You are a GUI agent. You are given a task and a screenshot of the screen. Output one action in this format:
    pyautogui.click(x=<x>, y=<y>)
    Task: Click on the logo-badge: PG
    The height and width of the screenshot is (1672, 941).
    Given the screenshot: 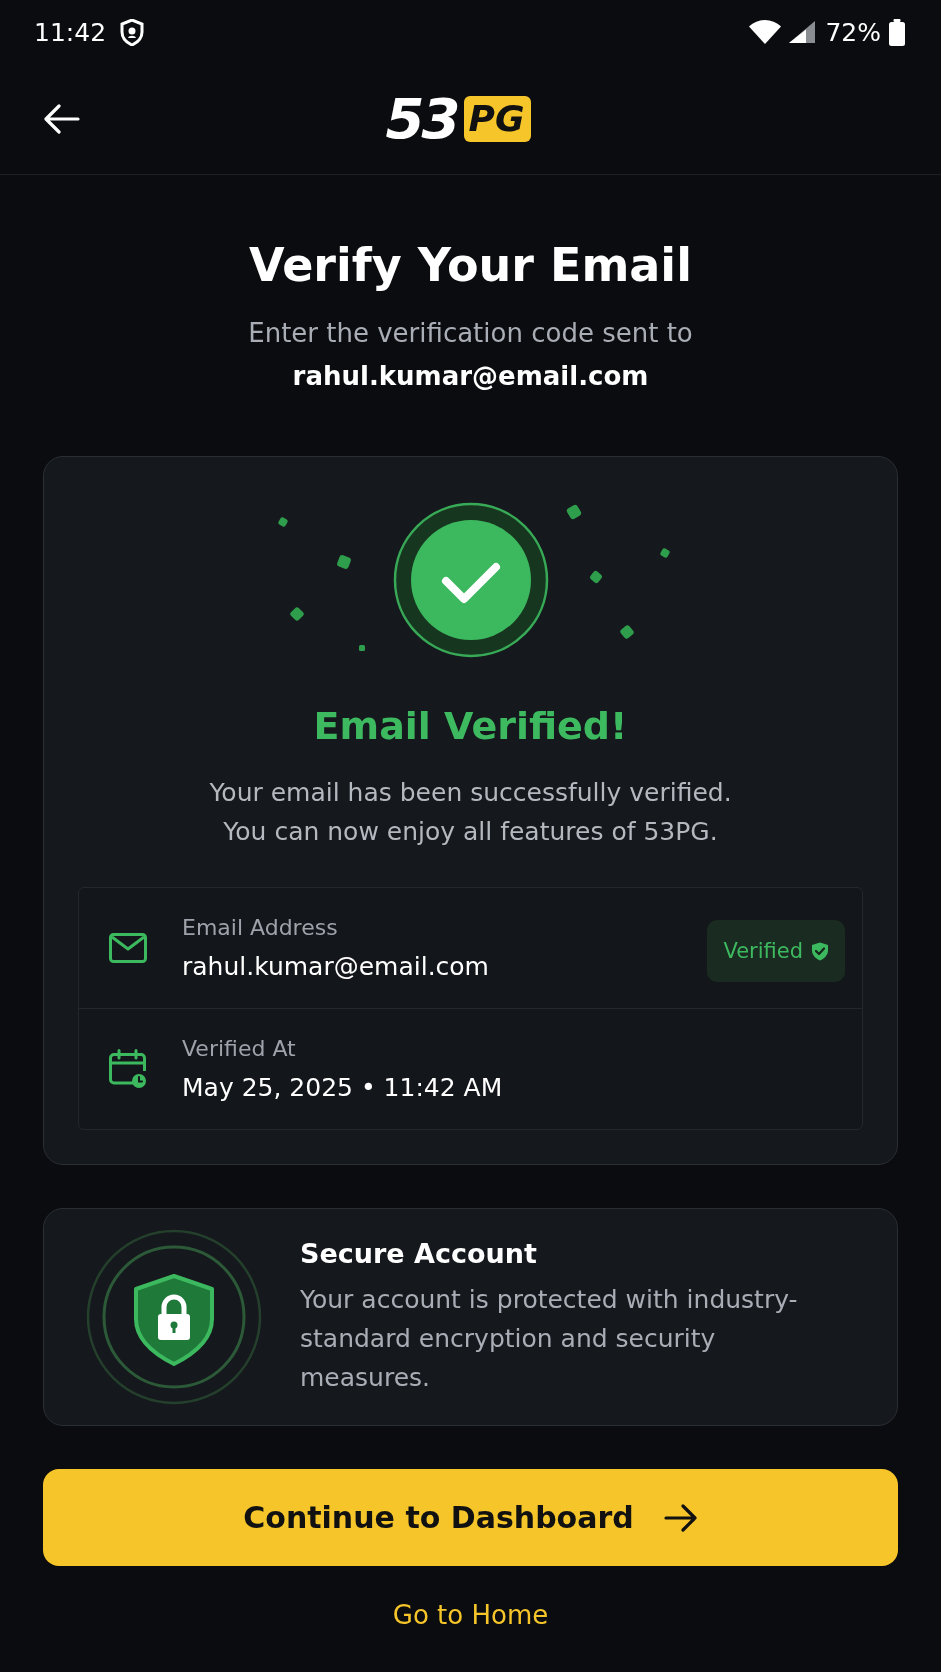 What is the action you would take?
    pyautogui.click(x=497, y=119)
    